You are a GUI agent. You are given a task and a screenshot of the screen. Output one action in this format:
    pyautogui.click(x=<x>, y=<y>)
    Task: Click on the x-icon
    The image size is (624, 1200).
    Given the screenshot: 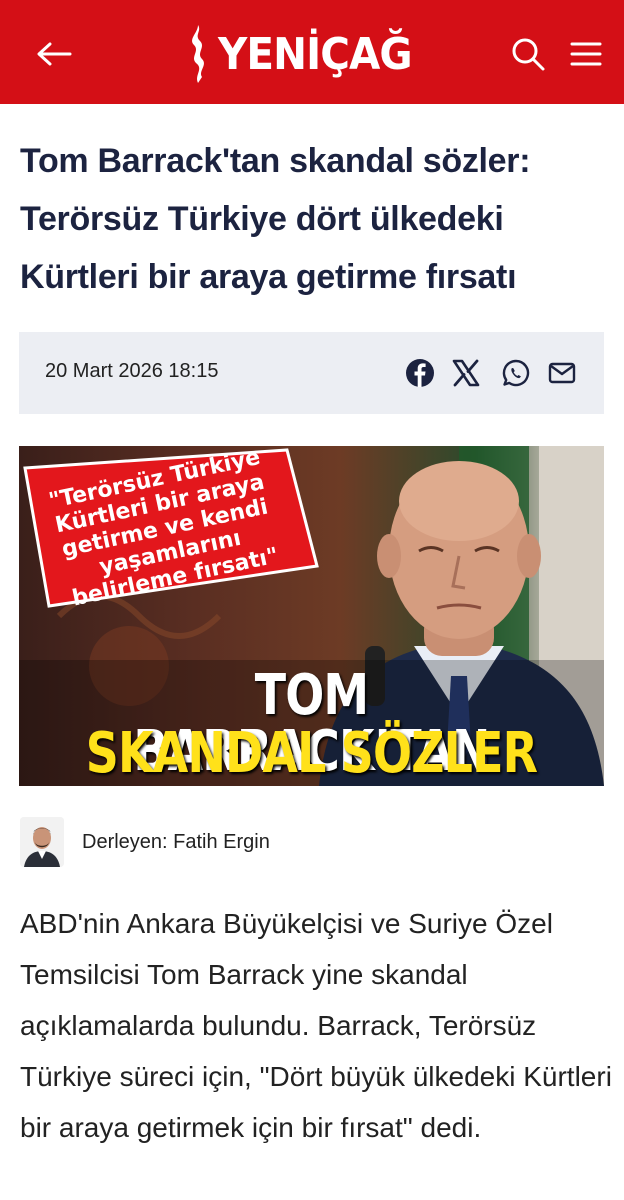 What is the action you would take?
    pyautogui.click(x=466, y=373)
    